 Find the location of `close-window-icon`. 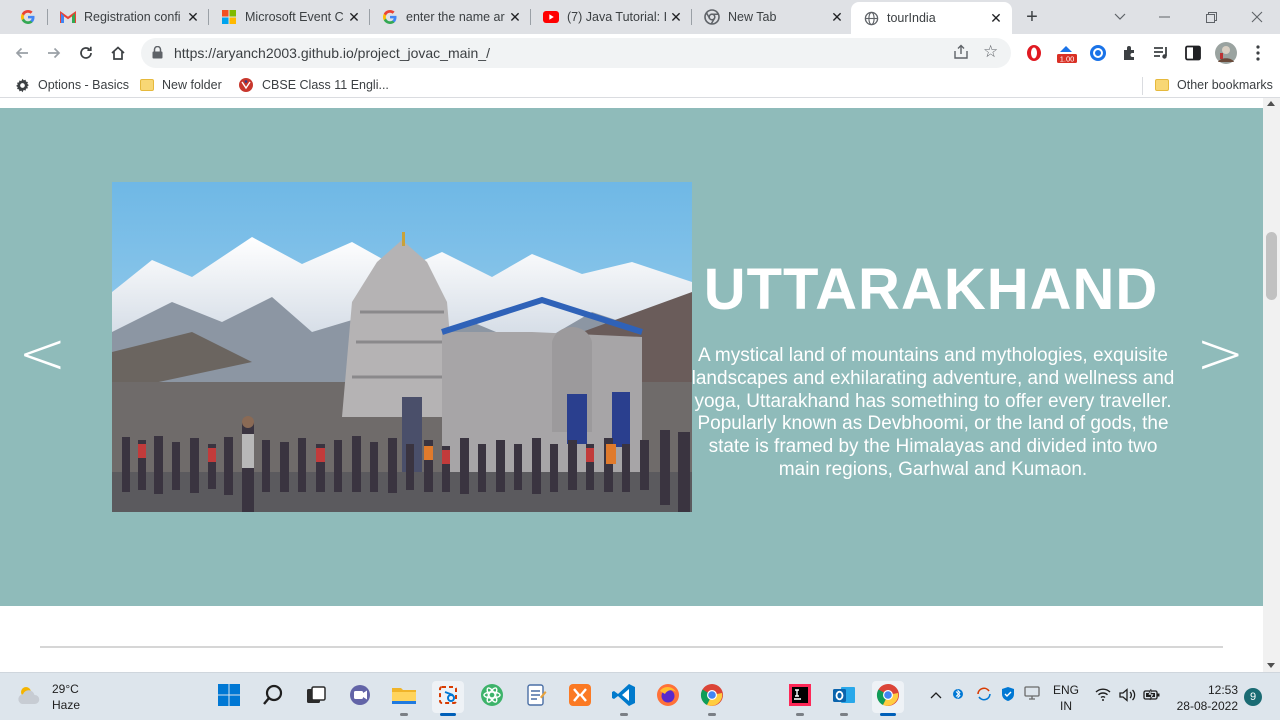

close-window-icon is located at coordinates (1257, 17).